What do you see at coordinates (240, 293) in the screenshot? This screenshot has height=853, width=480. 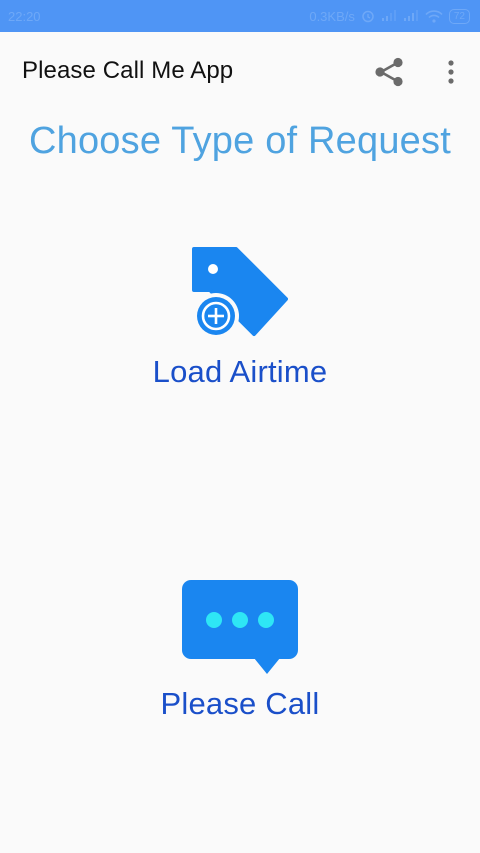 I see `tag-add-icon` at bounding box center [240, 293].